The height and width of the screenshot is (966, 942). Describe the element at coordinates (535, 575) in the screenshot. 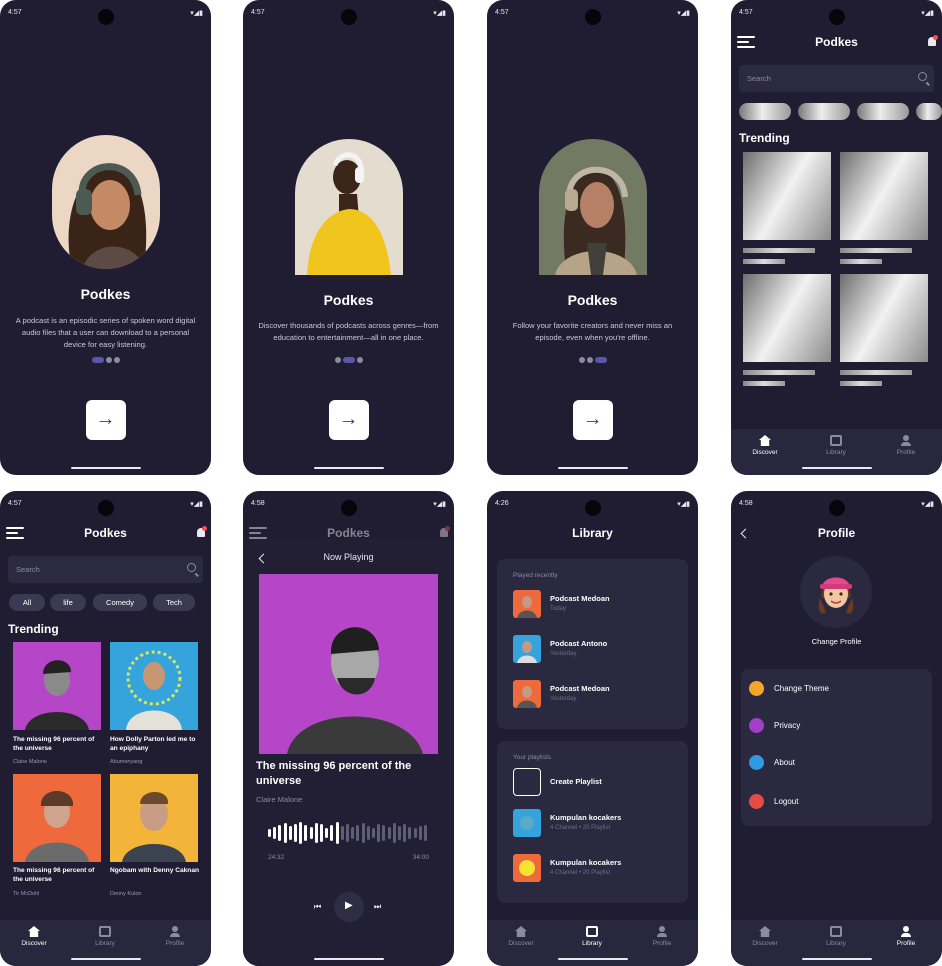

I see `recent-label: Played recently` at that location.